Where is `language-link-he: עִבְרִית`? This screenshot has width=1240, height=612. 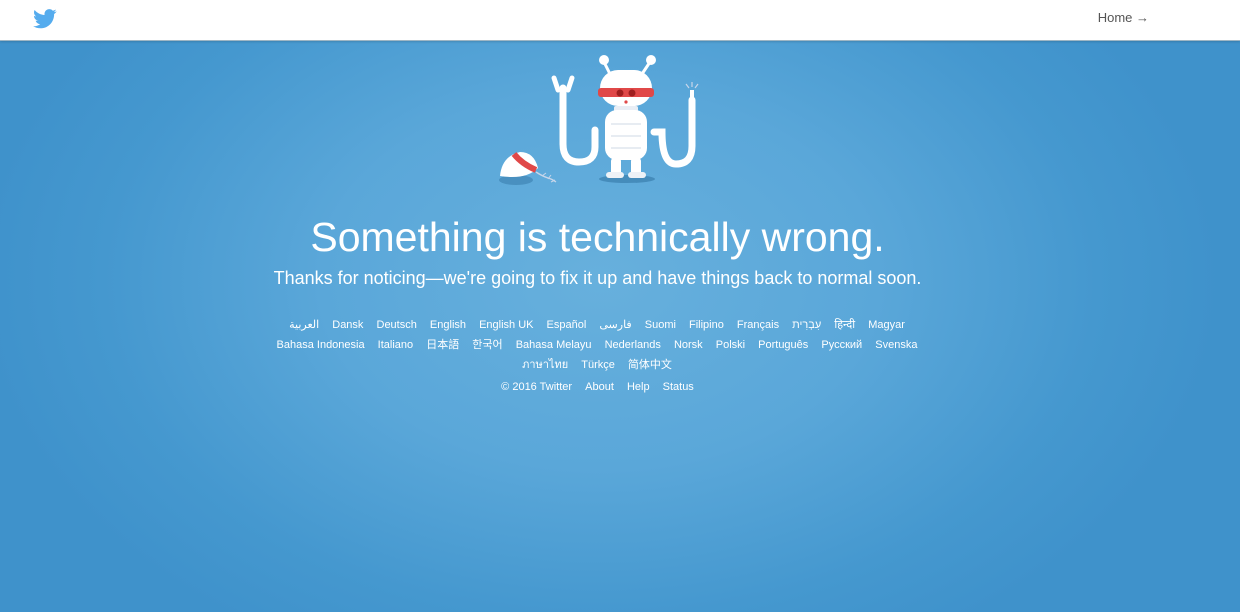
language-link-he: עִבְרִית is located at coordinates (806, 325).